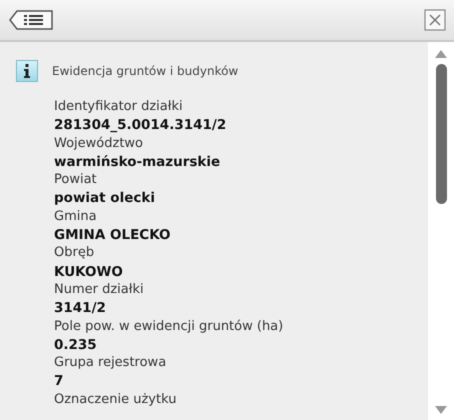  What do you see at coordinates (74, 252) in the screenshot?
I see `field-label: Obręb` at bounding box center [74, 252].